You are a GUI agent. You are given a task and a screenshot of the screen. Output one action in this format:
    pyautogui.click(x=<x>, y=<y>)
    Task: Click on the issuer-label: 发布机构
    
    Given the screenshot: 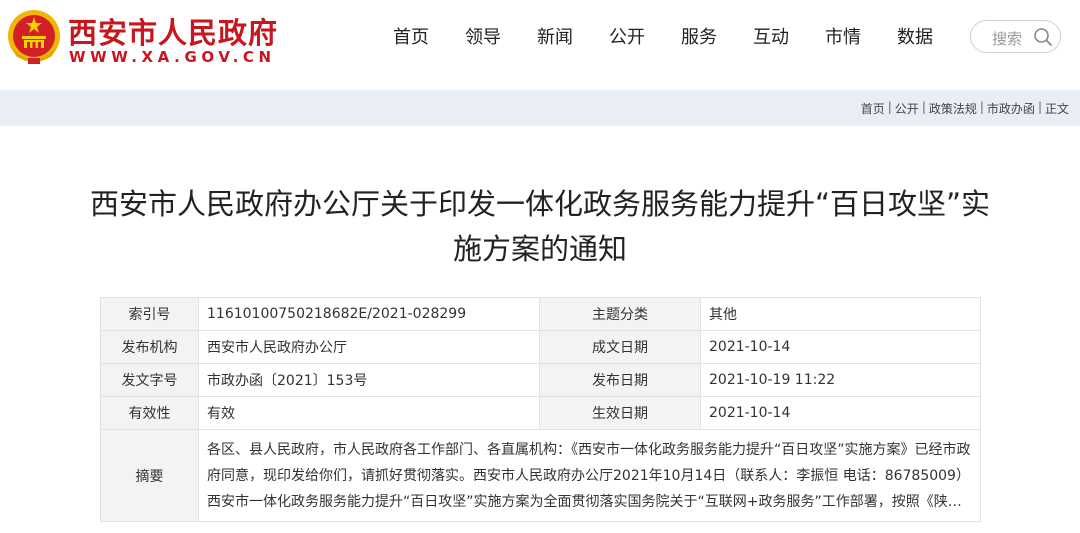 What is the action you would take?
    pyautogui.click(x=149, y=347)
    